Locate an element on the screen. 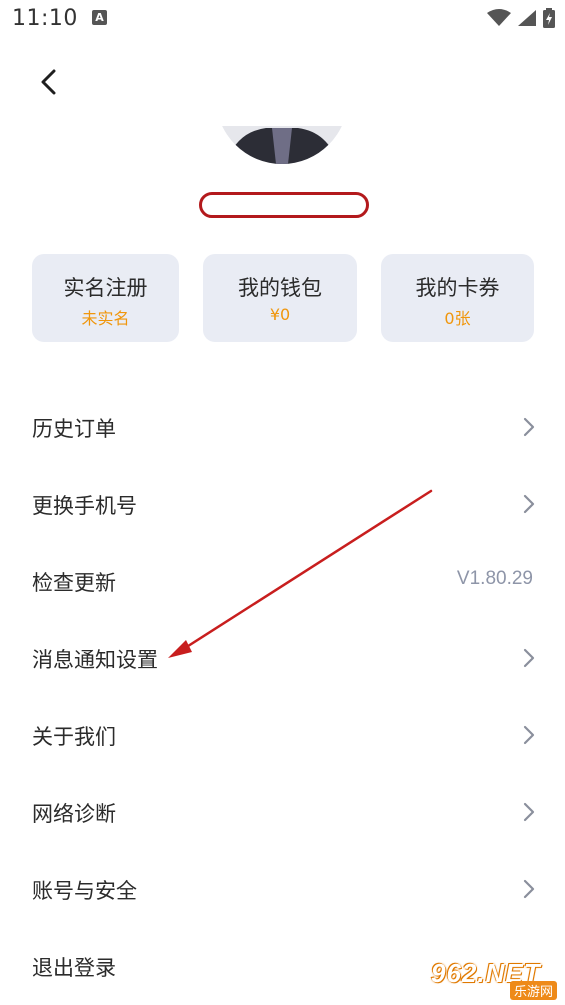 The height and width of the screenshot is (1005, 565). battery-charging-icon is located at coordinates (549, 18).